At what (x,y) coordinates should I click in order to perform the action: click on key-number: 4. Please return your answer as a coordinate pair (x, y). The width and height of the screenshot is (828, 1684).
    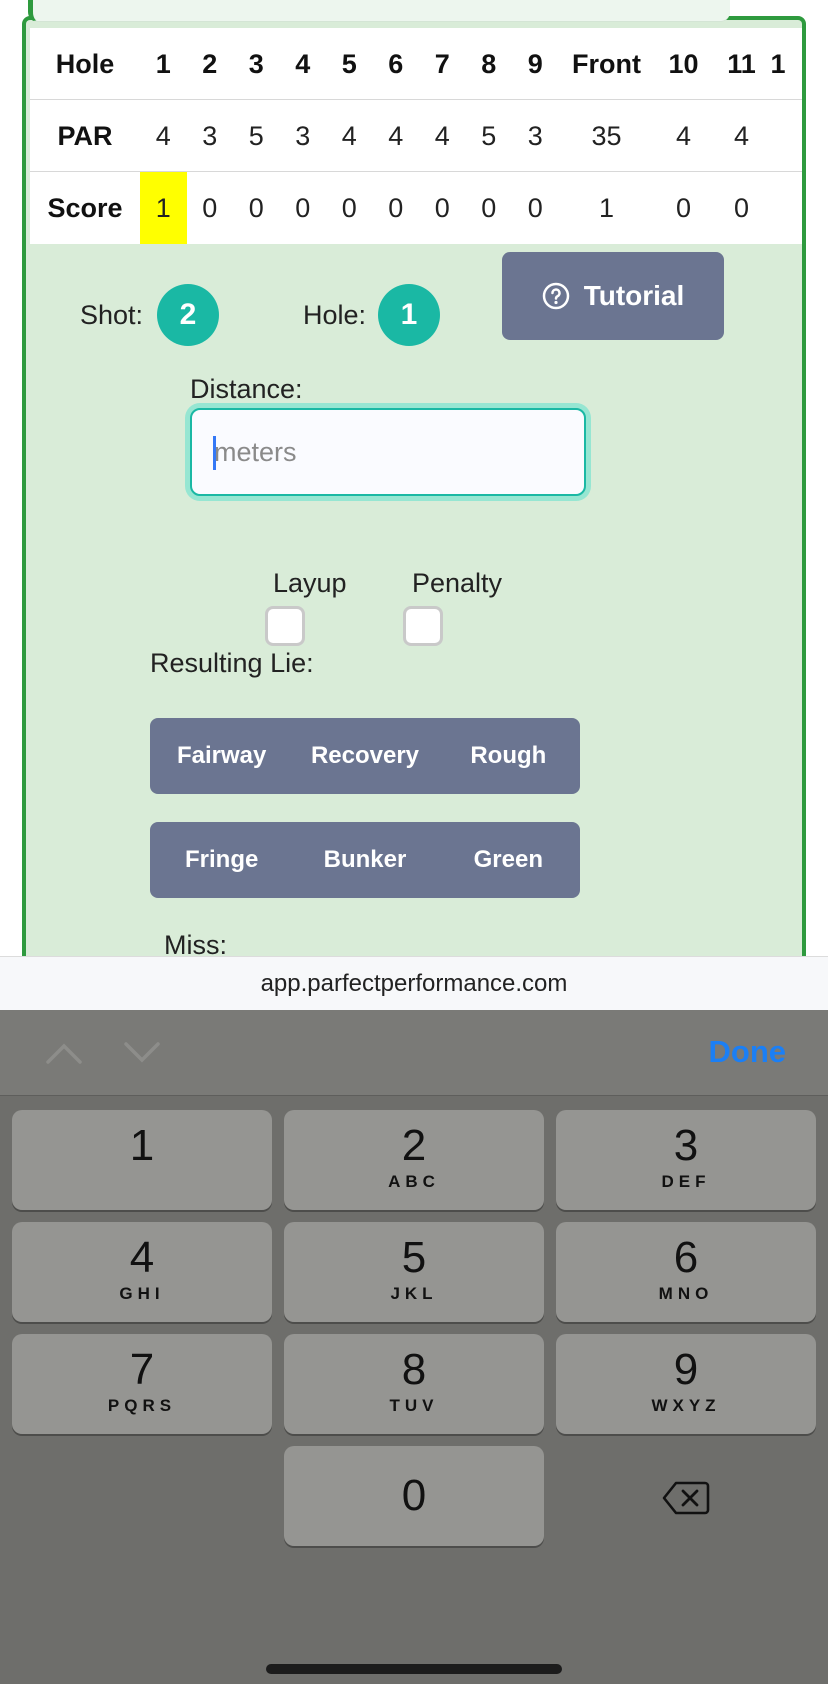
    Looking at the image, I should click on (142, 1257).